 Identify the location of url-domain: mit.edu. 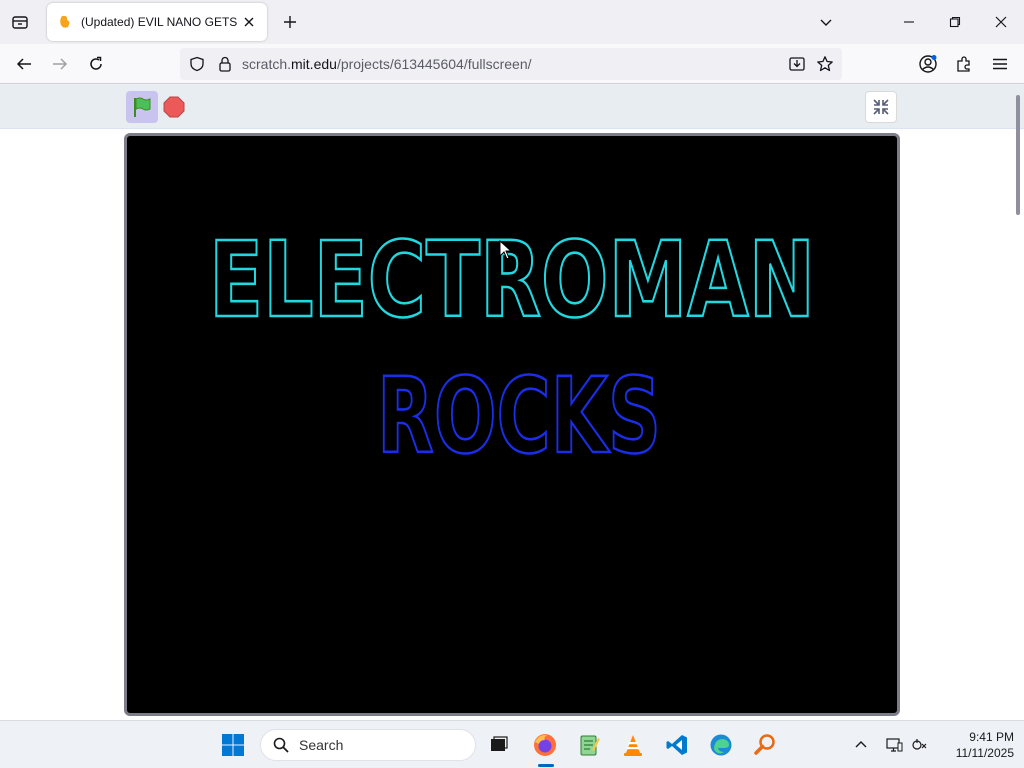
(314, 64).